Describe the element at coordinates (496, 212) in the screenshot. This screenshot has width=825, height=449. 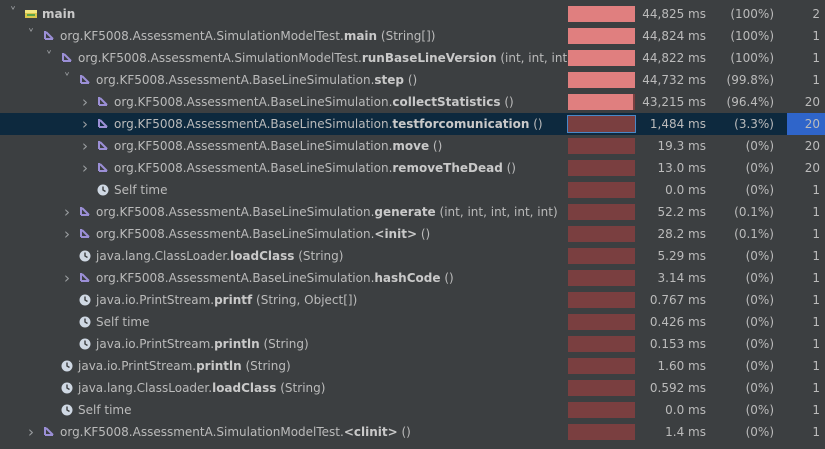
I see `method-args: (int, int, int, int, int)` at that location.